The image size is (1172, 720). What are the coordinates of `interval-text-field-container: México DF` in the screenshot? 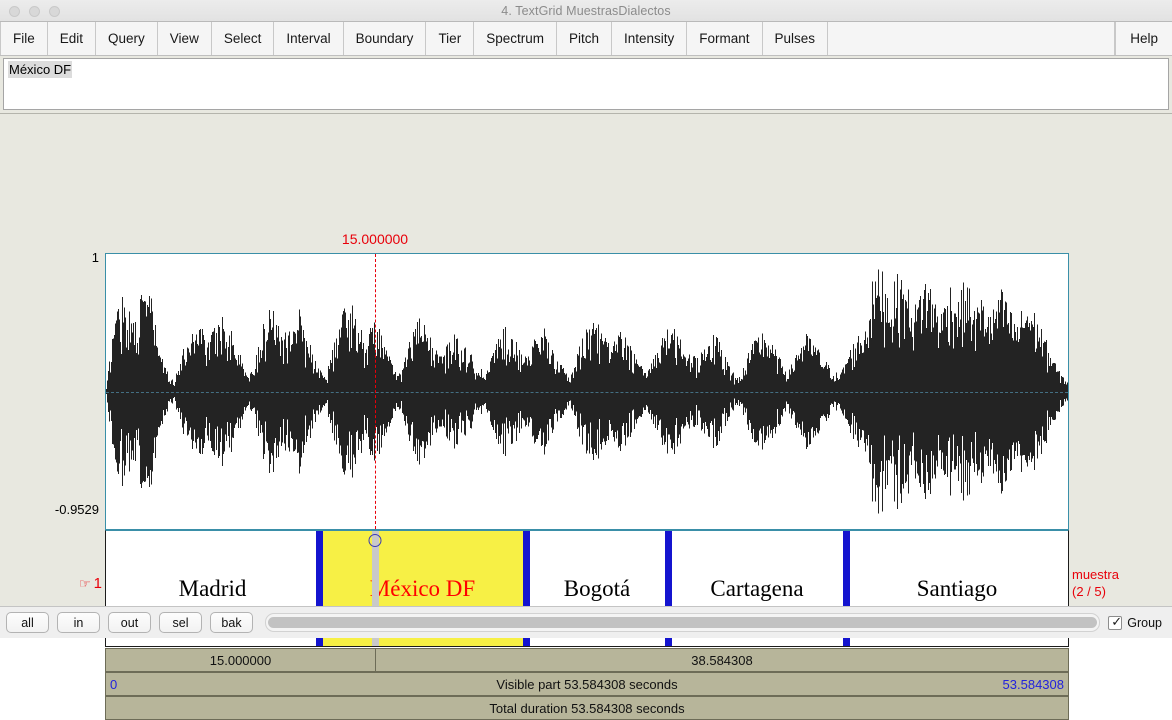 It's located at (586, 84).